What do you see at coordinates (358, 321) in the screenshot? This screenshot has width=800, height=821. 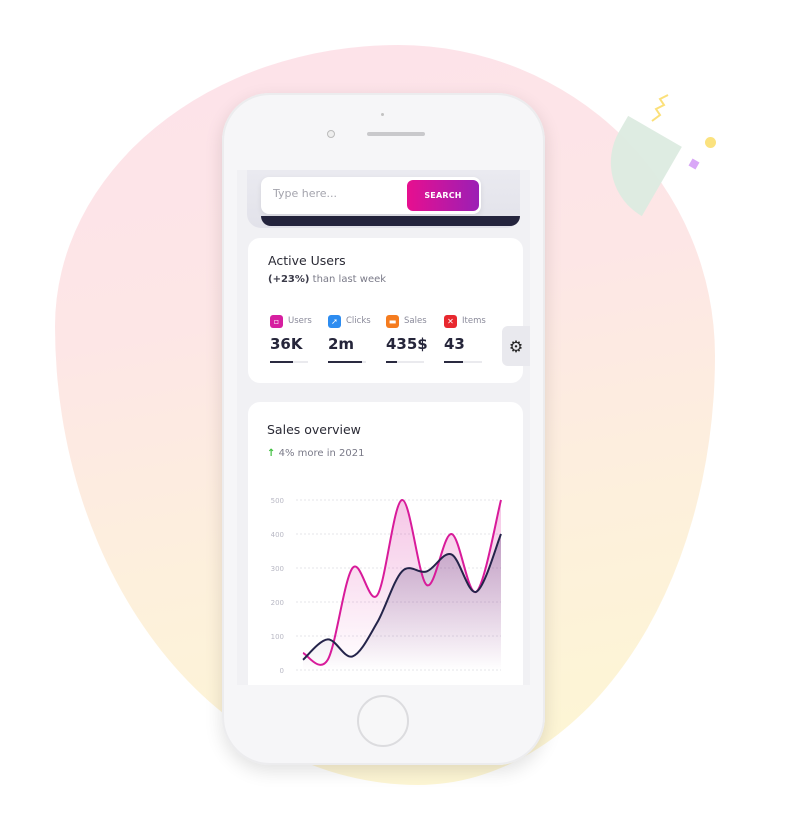 I see `stat-label: Clicks` at bounding box center [358, 321].